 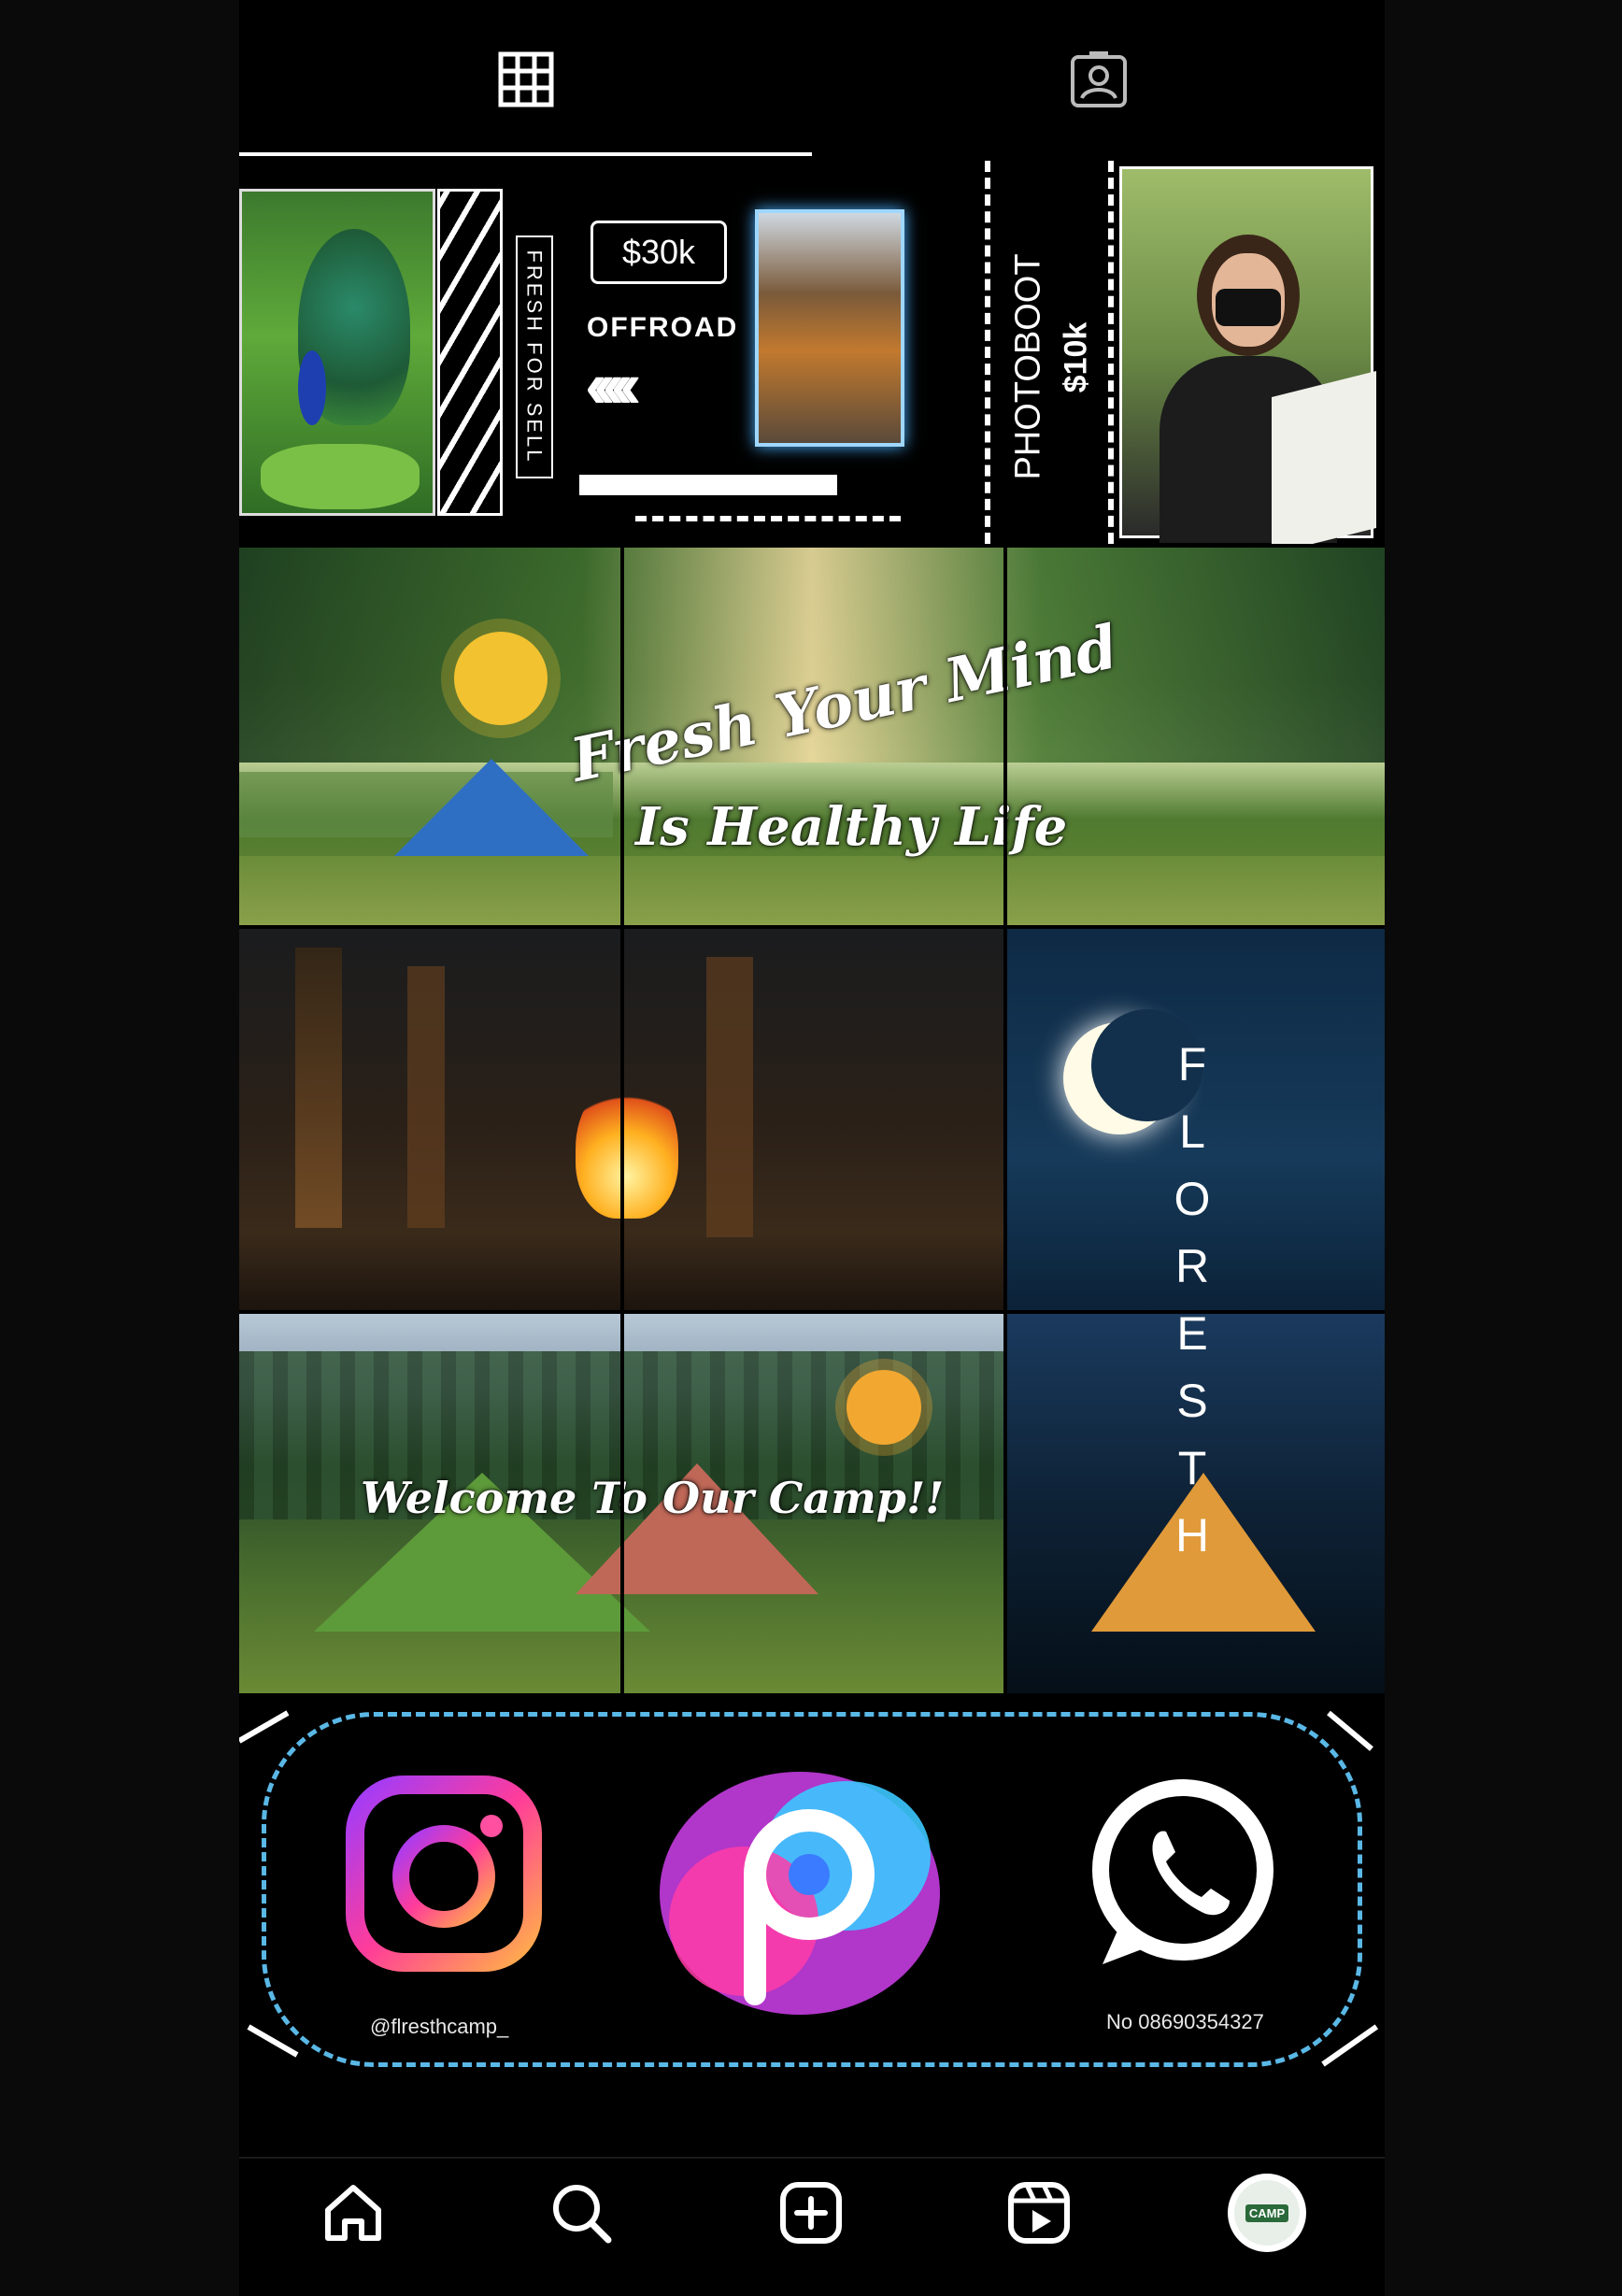 What do you see at coordinates (1076, 356) in the screenshot?
I see `photoboot-price: $10k` at bounding box center [1076, 356].